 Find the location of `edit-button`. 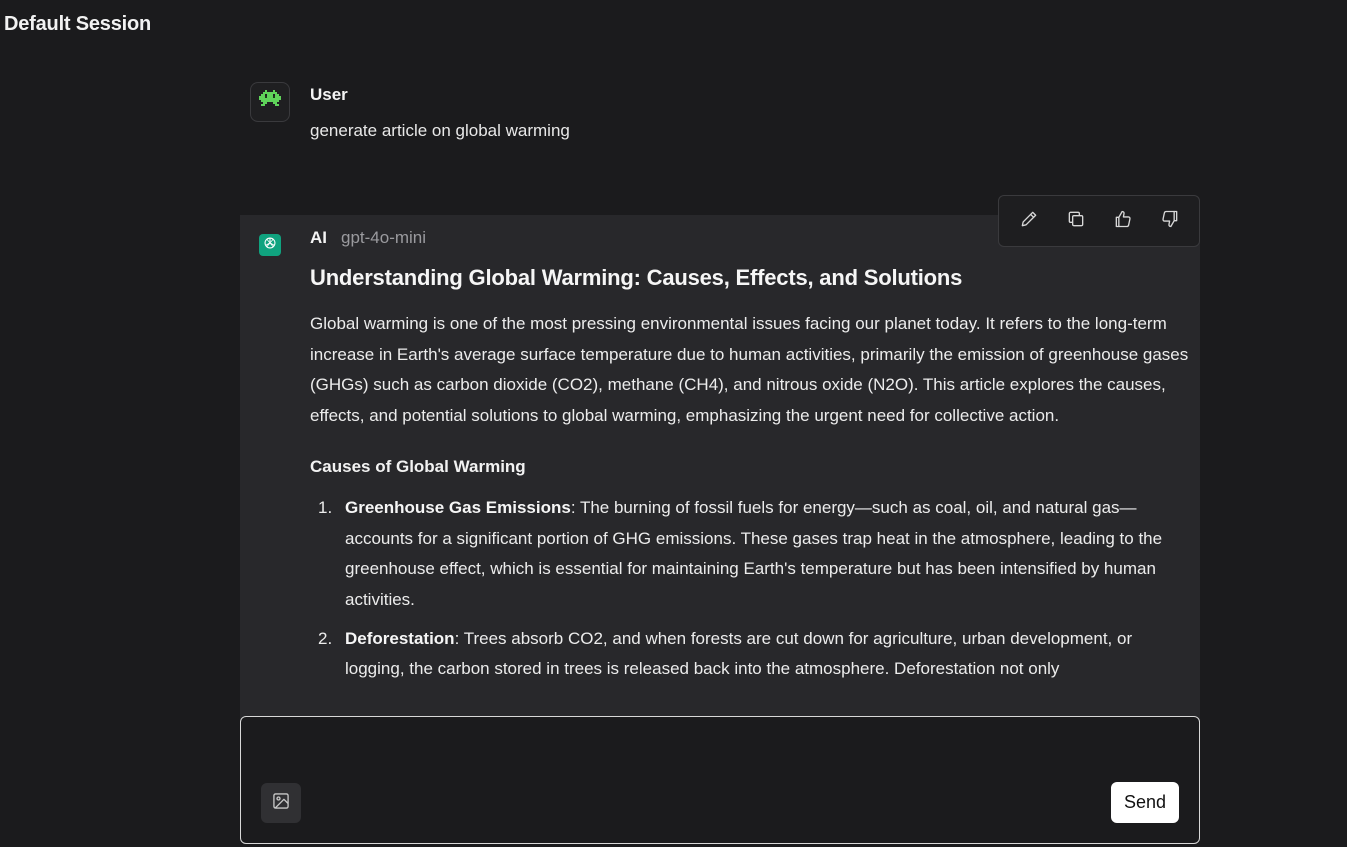

edit-button is located at coordinates (1029, 221).